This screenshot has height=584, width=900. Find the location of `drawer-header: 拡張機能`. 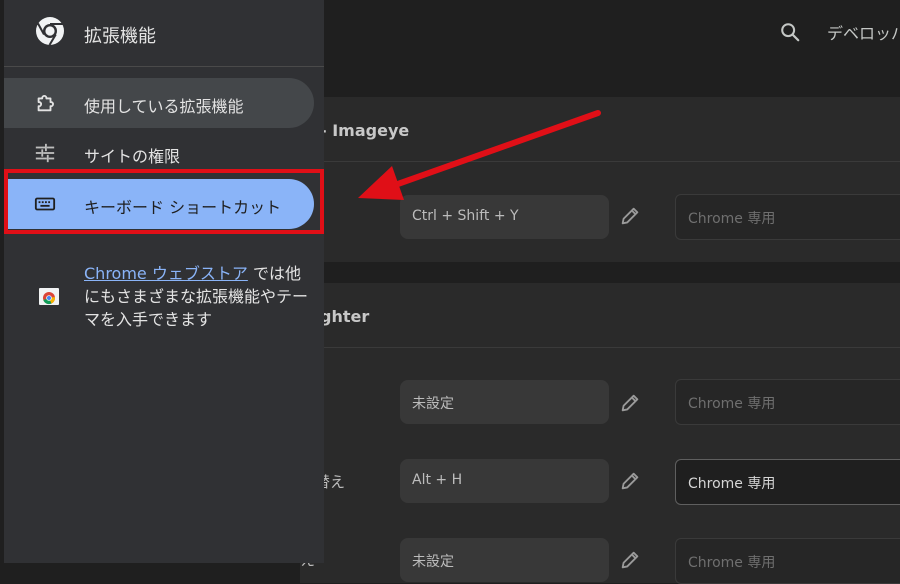

drawer-header: 拡張機能 is located at coordinates (164, 33).